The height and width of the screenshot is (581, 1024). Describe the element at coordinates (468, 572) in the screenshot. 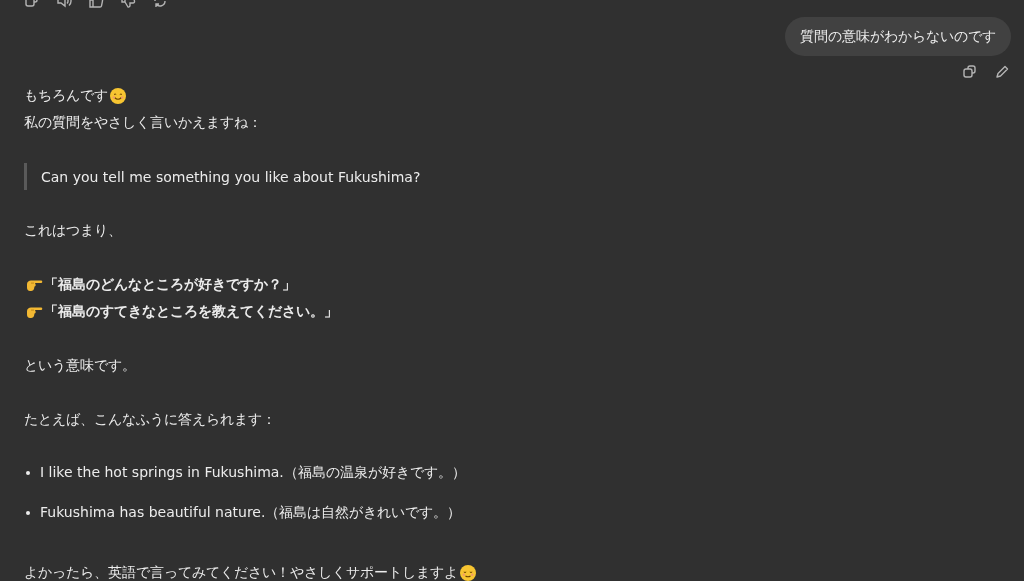

I see `relieved-face-icon` at that location.